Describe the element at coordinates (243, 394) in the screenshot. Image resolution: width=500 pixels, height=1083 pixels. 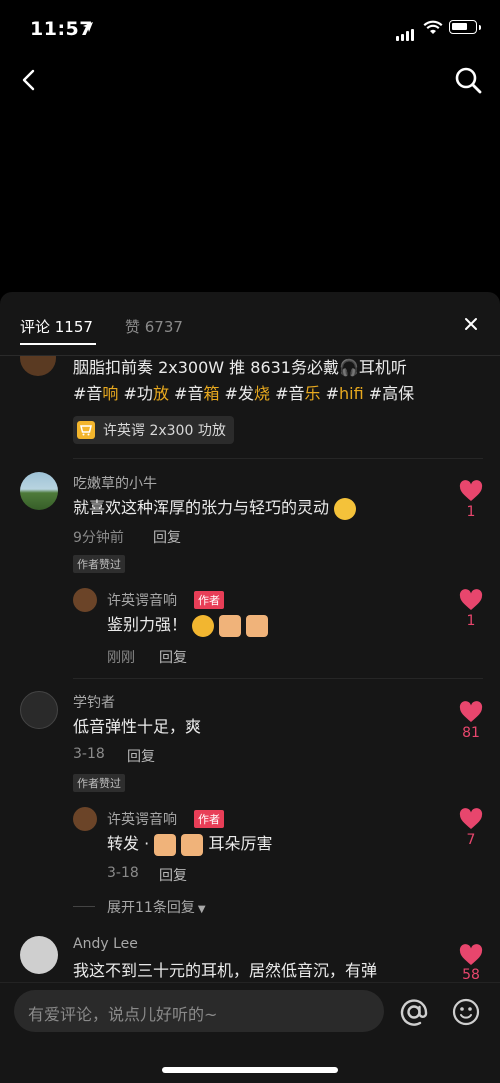
I see `post-hashtags: #音响 #功放 #音箱 #发烧 #音乐 #hifi #高保` at that location.